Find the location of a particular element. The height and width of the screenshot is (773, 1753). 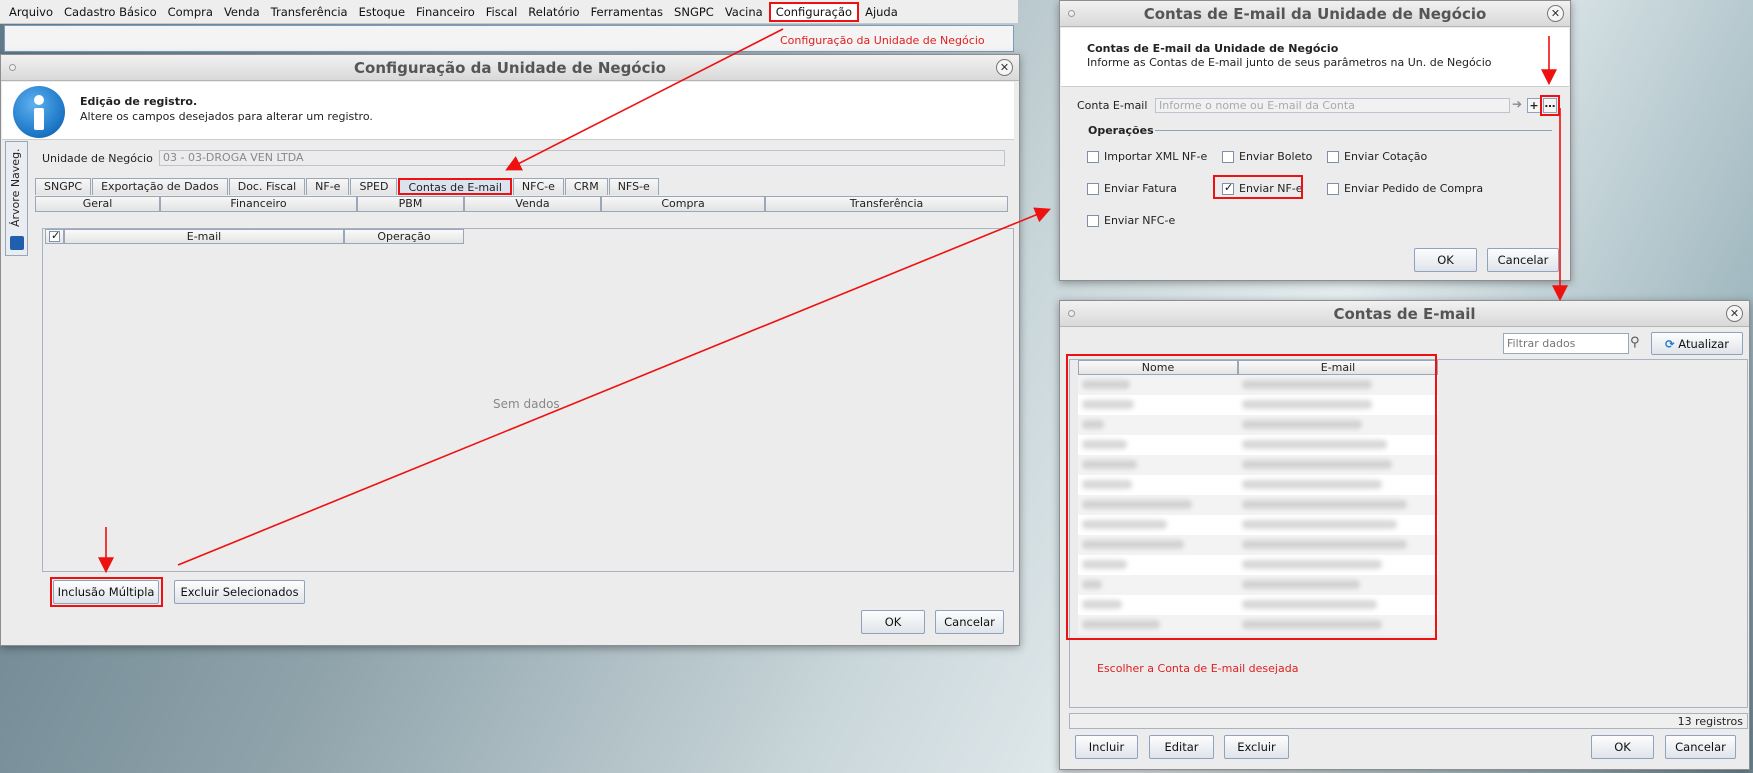

menu-item-7: Fiscal is located at coordinates (502, 12).